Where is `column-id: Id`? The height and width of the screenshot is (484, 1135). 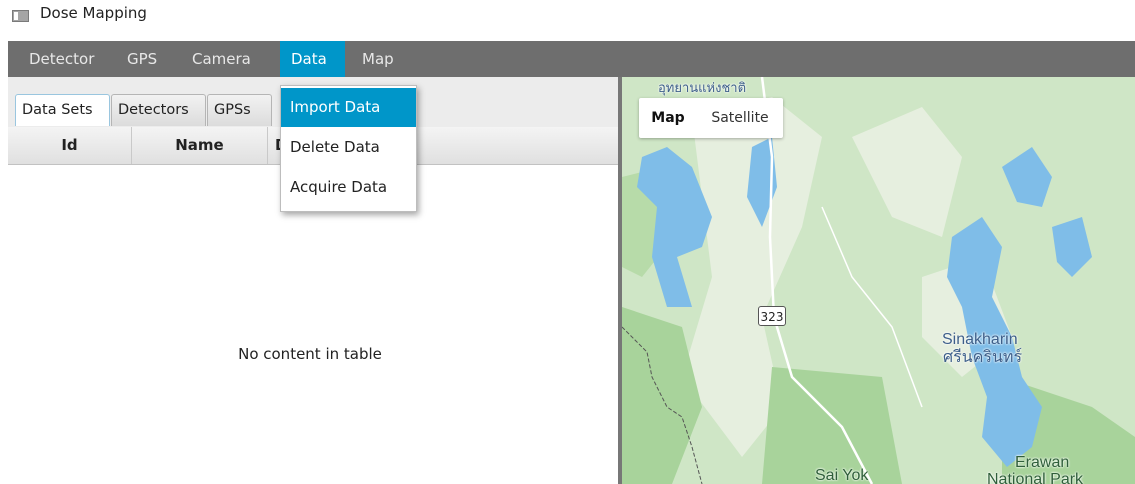
column-id: Id is located at coordinates (70, 145).